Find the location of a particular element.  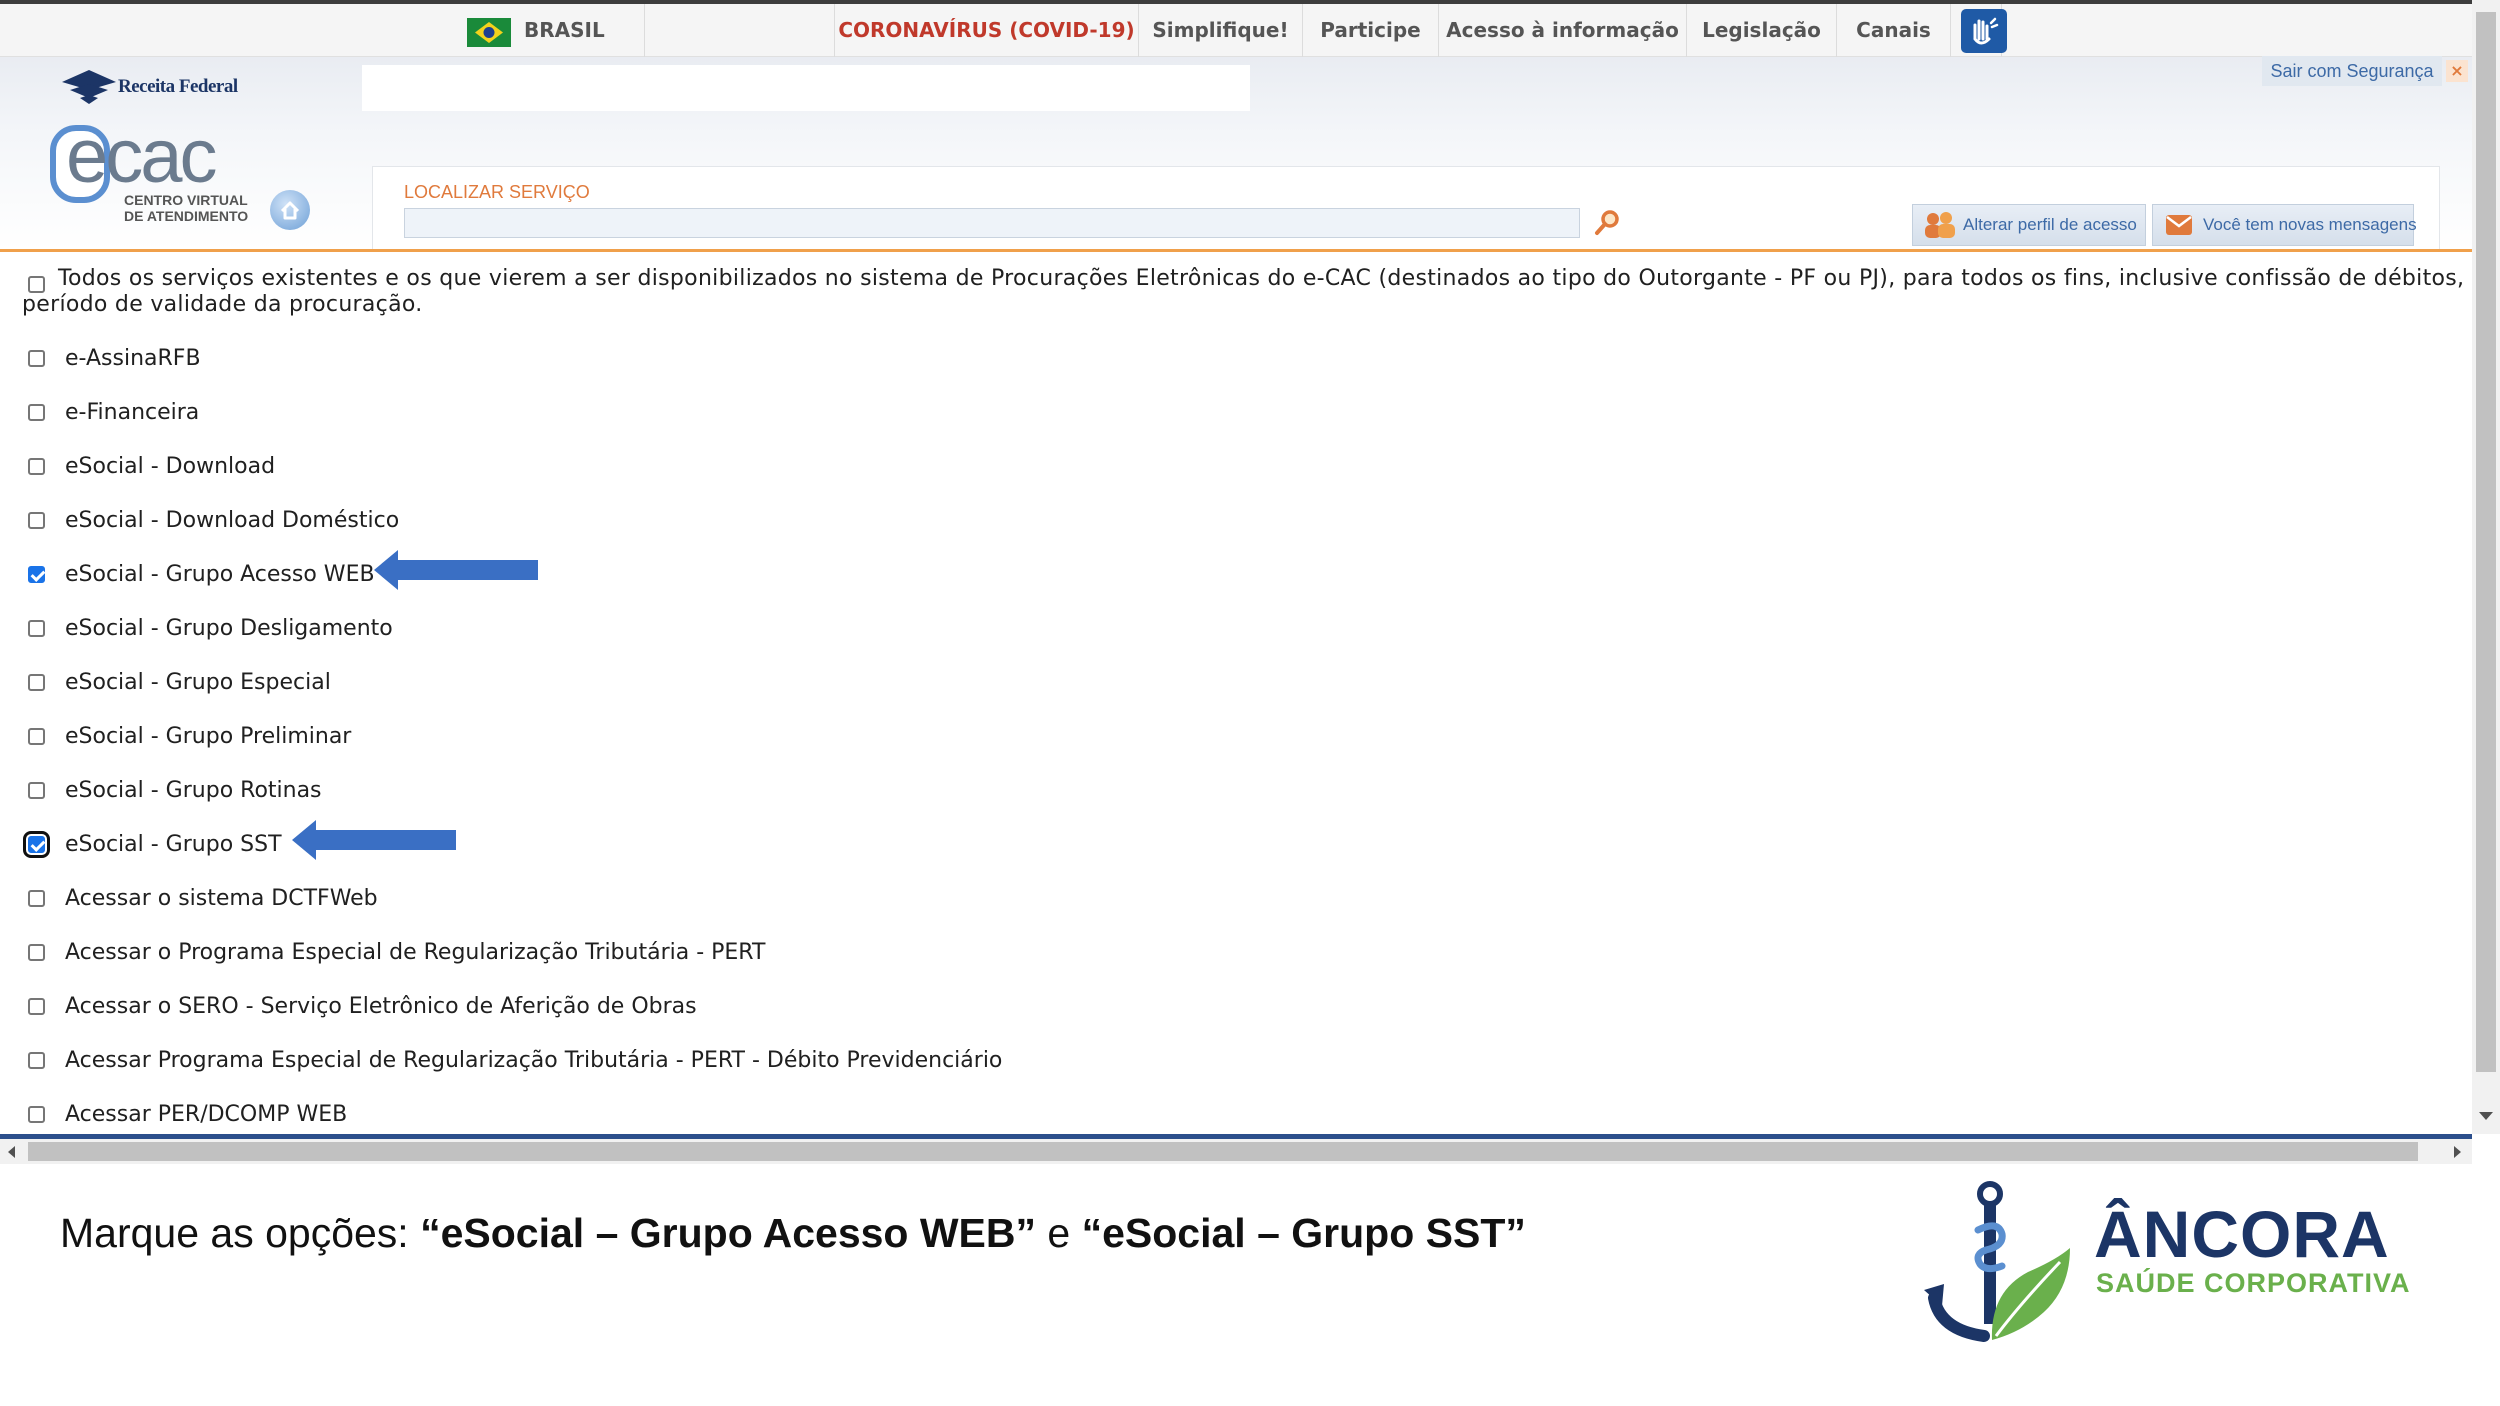

horizontal-scroll-thumb is located at coordinates (1223, 1151).